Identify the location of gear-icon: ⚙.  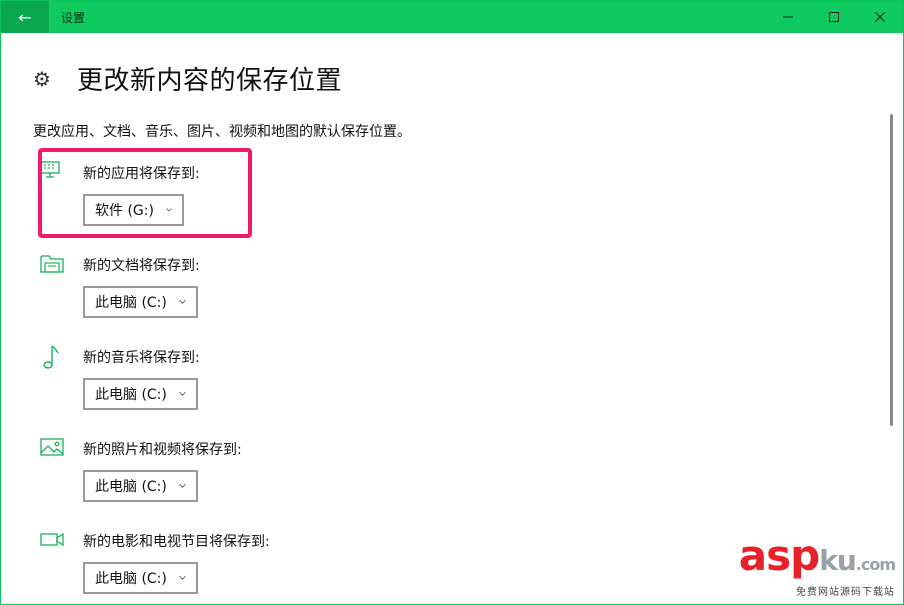
(42, 78).